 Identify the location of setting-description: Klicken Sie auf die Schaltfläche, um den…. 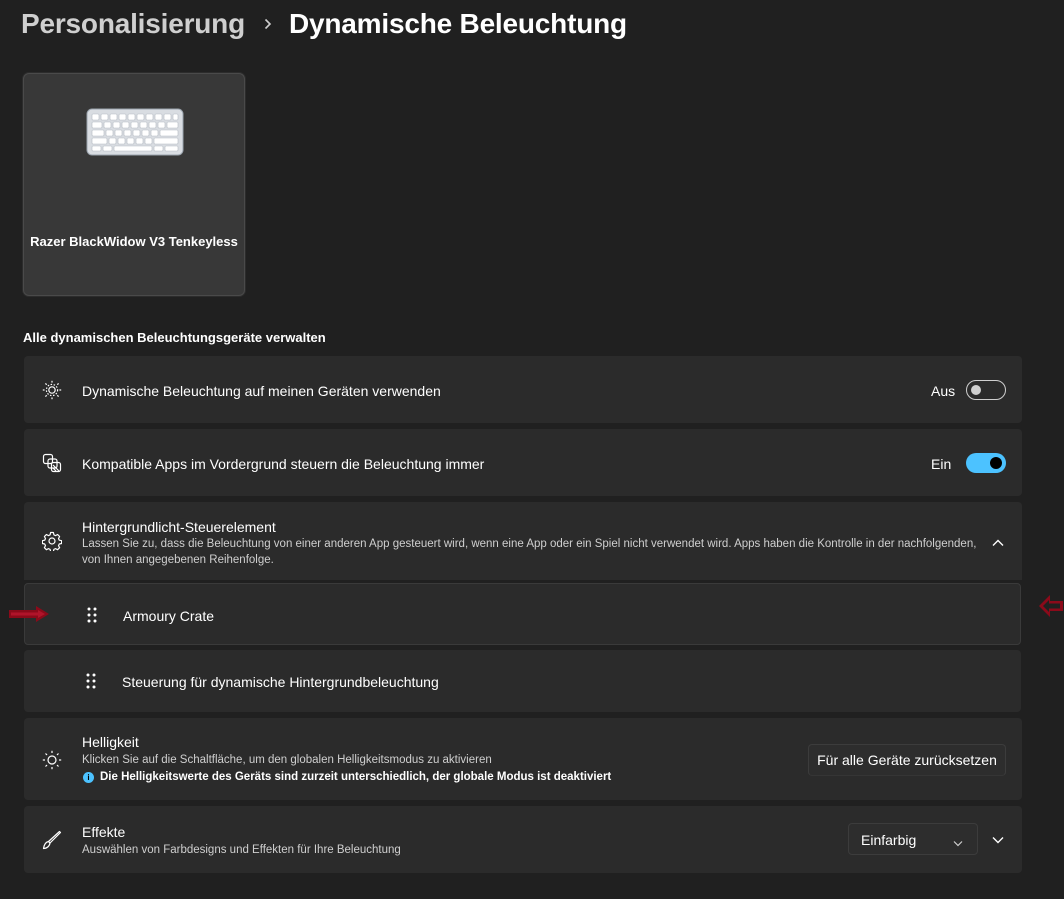
(287, 760).